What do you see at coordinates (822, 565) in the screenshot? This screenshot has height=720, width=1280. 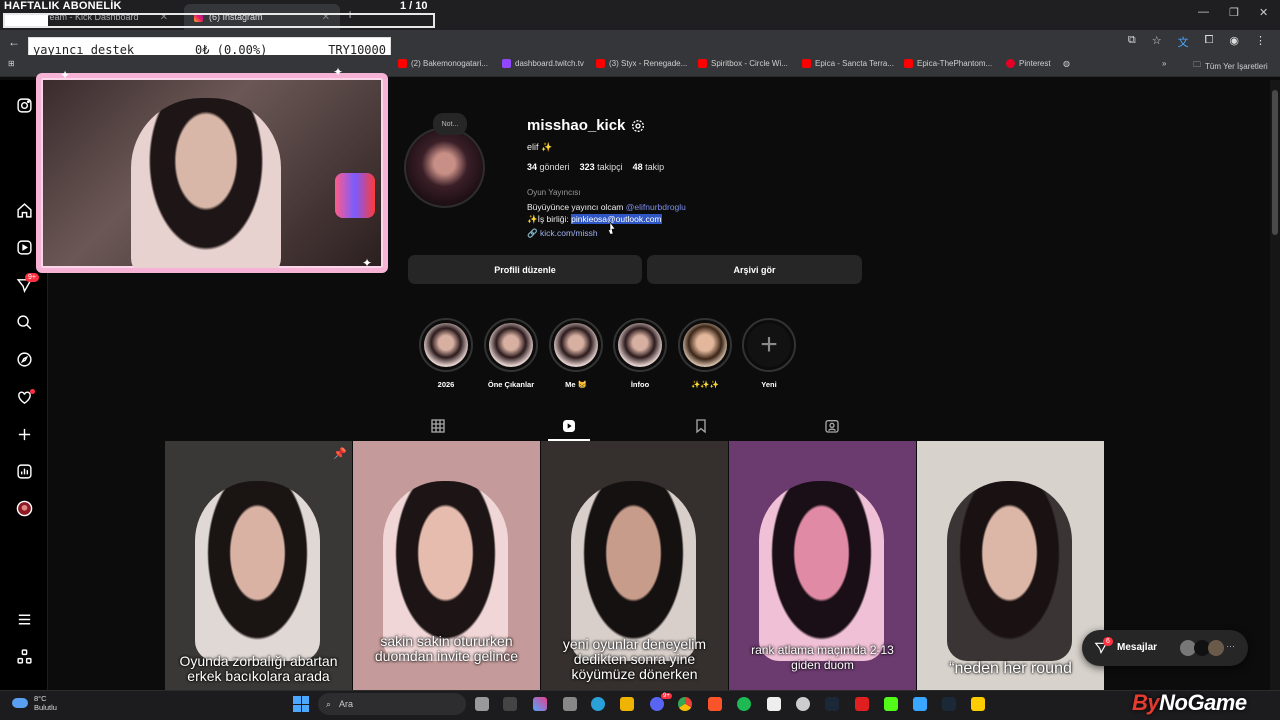 I see `reel-thumbnail: rank atlama maçımda 2-13 giden duom` at bounding box center [822, 565].